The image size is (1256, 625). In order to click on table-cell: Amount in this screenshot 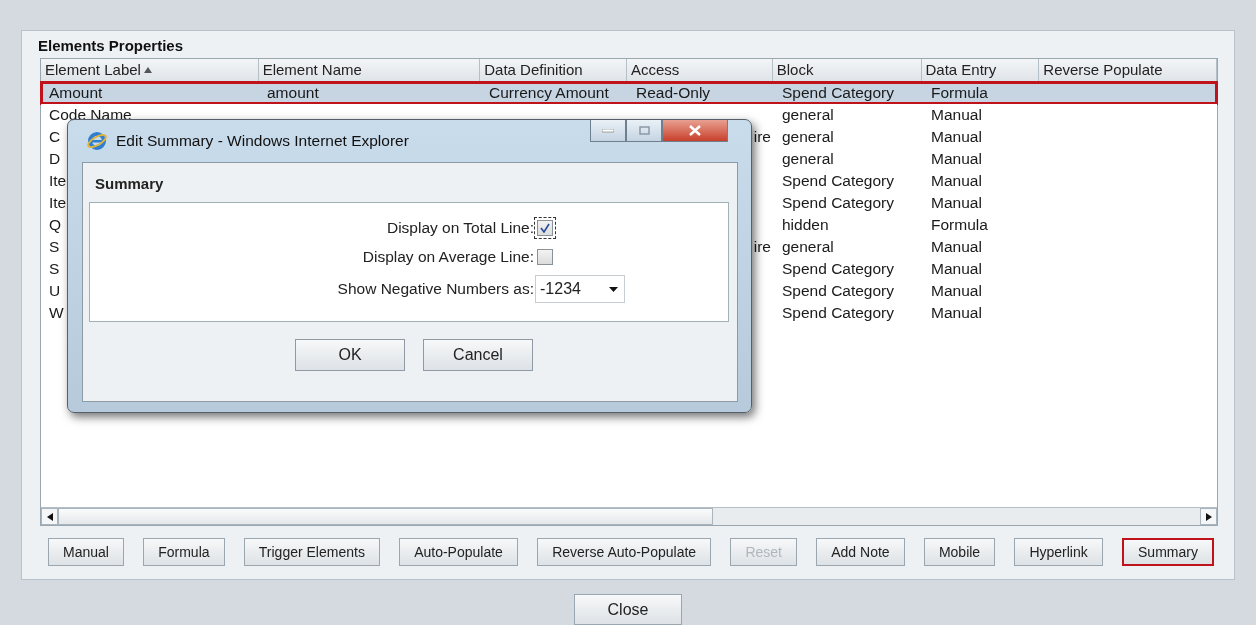, I will do `click(76, 92)`.